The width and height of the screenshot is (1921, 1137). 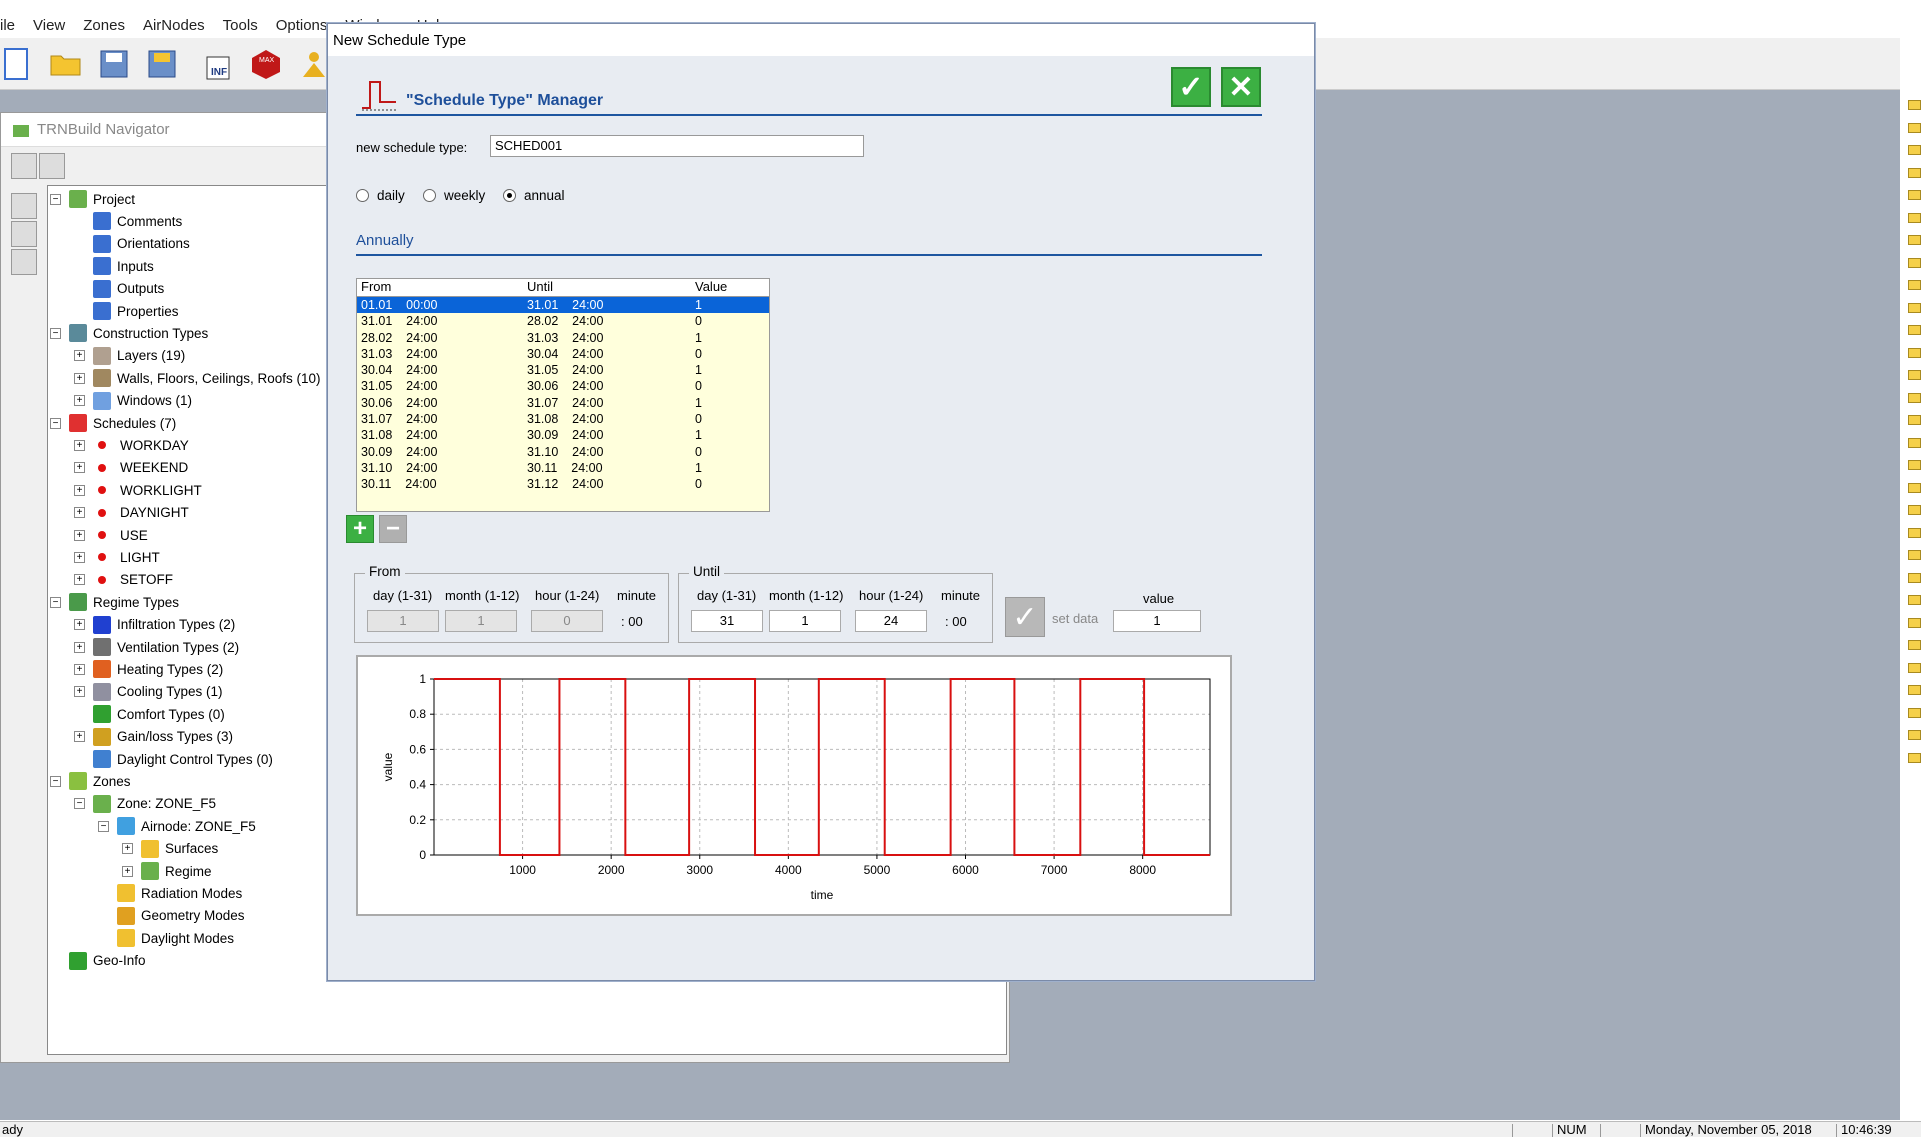 I want to click on tree-item: Radiation Modes, so click(x=170, y=893).